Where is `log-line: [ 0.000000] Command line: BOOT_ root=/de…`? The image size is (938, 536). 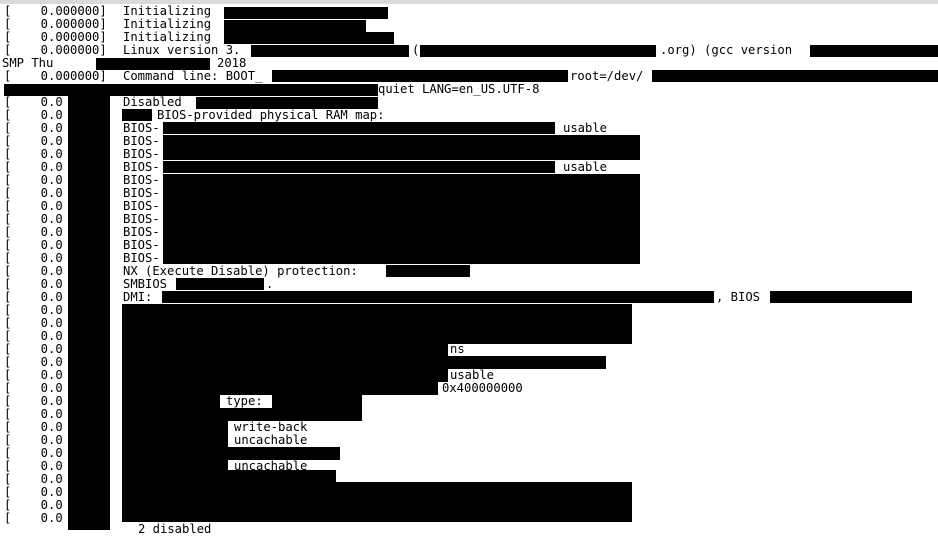 log-line: [ 0.000000] Command line: BOOT_ root=/de… is located at coordinates (323, 76).